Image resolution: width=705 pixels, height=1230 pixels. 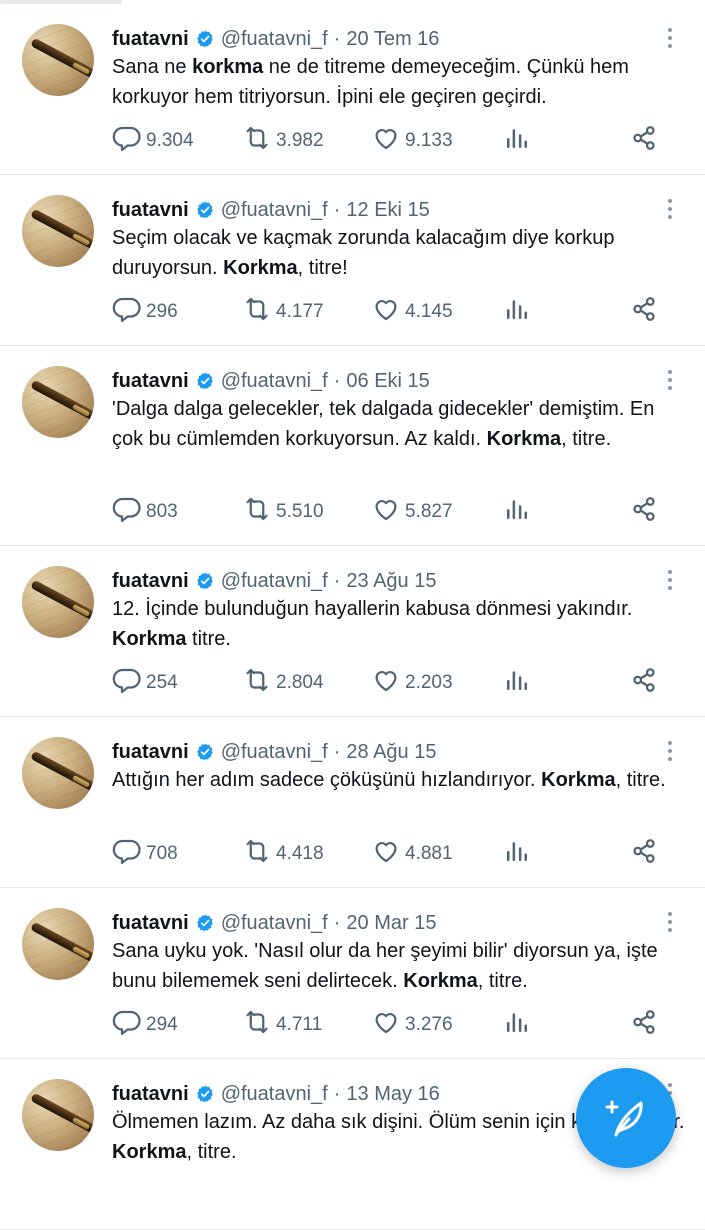 I want to click on tweet-header: fuatavni @fuatavni_f · 06 Eki 15, so click(x=378, y=381).